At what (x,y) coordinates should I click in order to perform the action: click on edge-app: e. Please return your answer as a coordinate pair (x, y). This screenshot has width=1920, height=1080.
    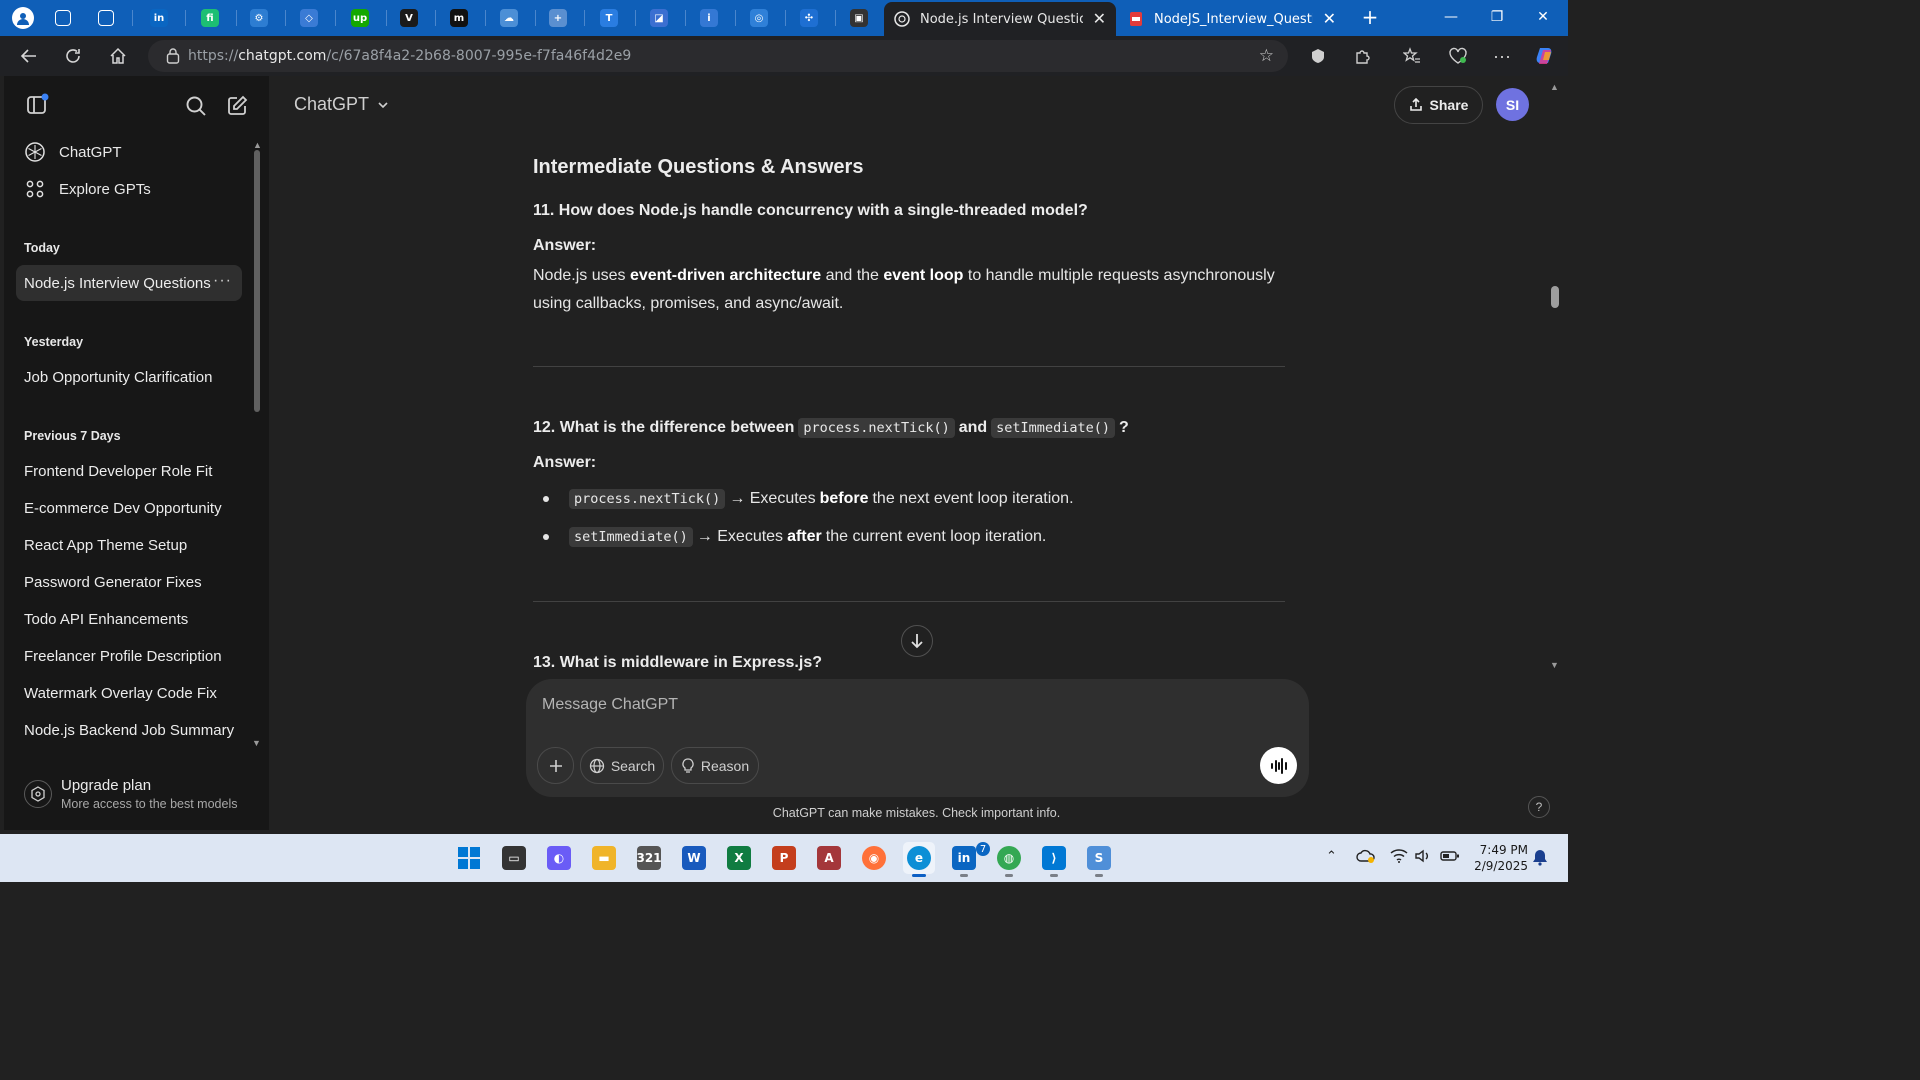
    Looking at the image, I should click on (919, 859).